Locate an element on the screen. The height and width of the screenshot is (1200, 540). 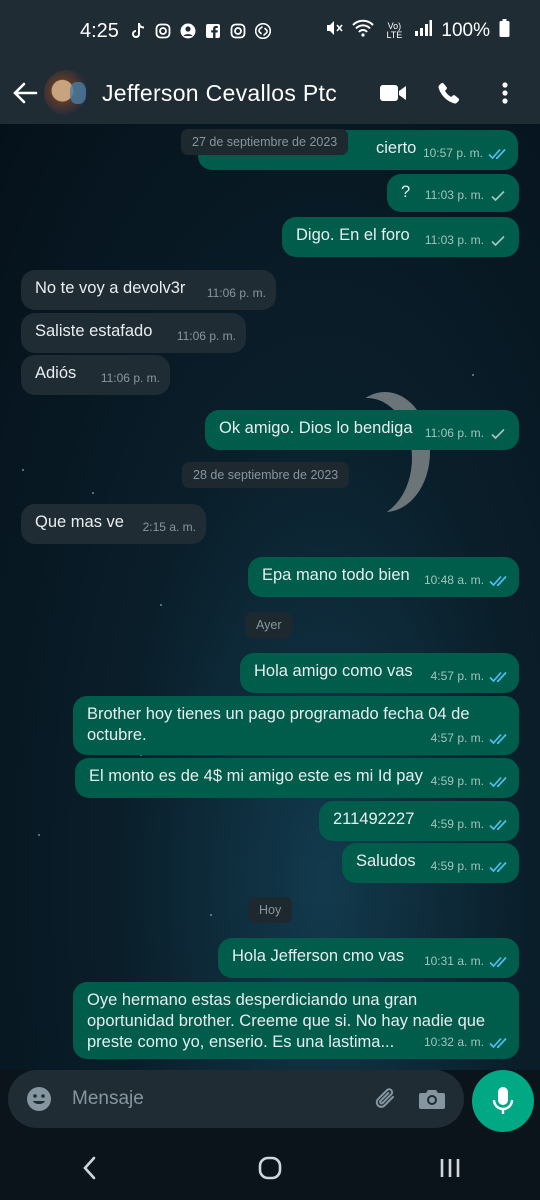
voice-call-icon is located at coordinates (449, 93).